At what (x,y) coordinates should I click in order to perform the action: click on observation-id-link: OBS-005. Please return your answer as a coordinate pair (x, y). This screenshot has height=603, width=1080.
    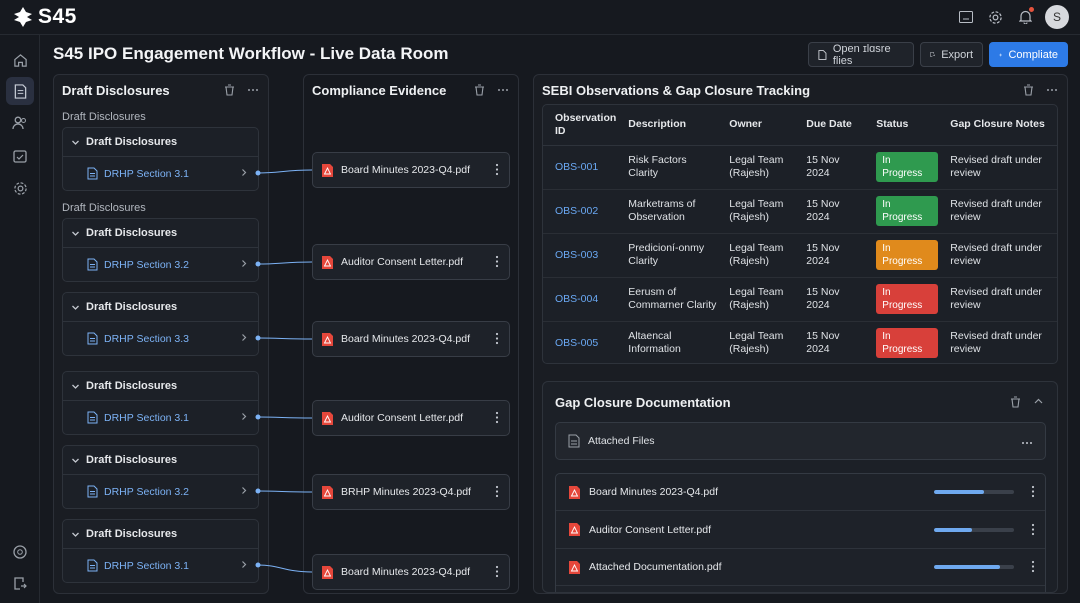
    Looking at the image, I should click on (576, 343).